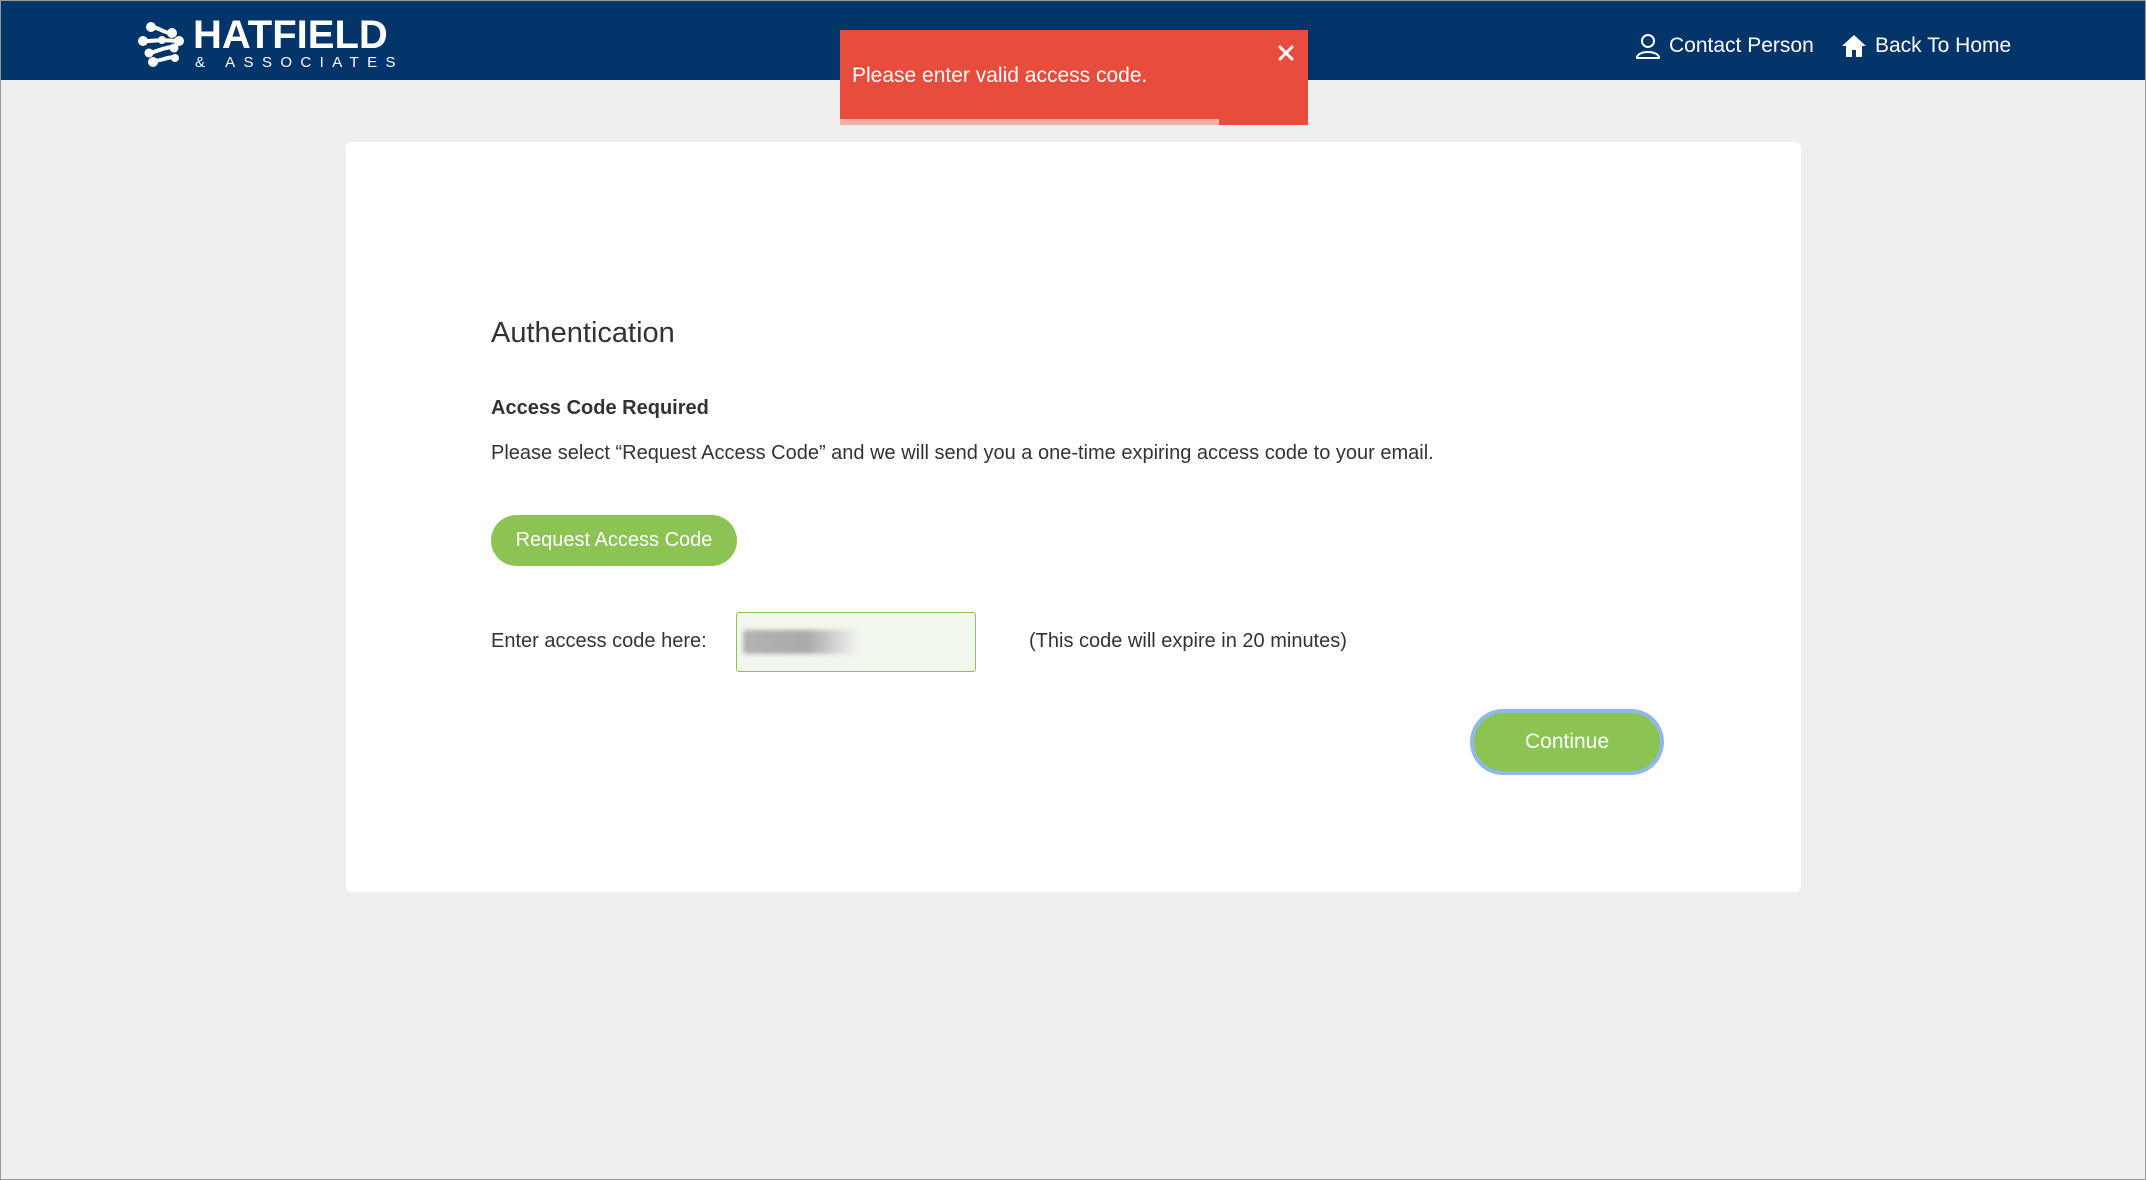  I want to click on toast-message: Please enter valid access code., so click(1000, 75).